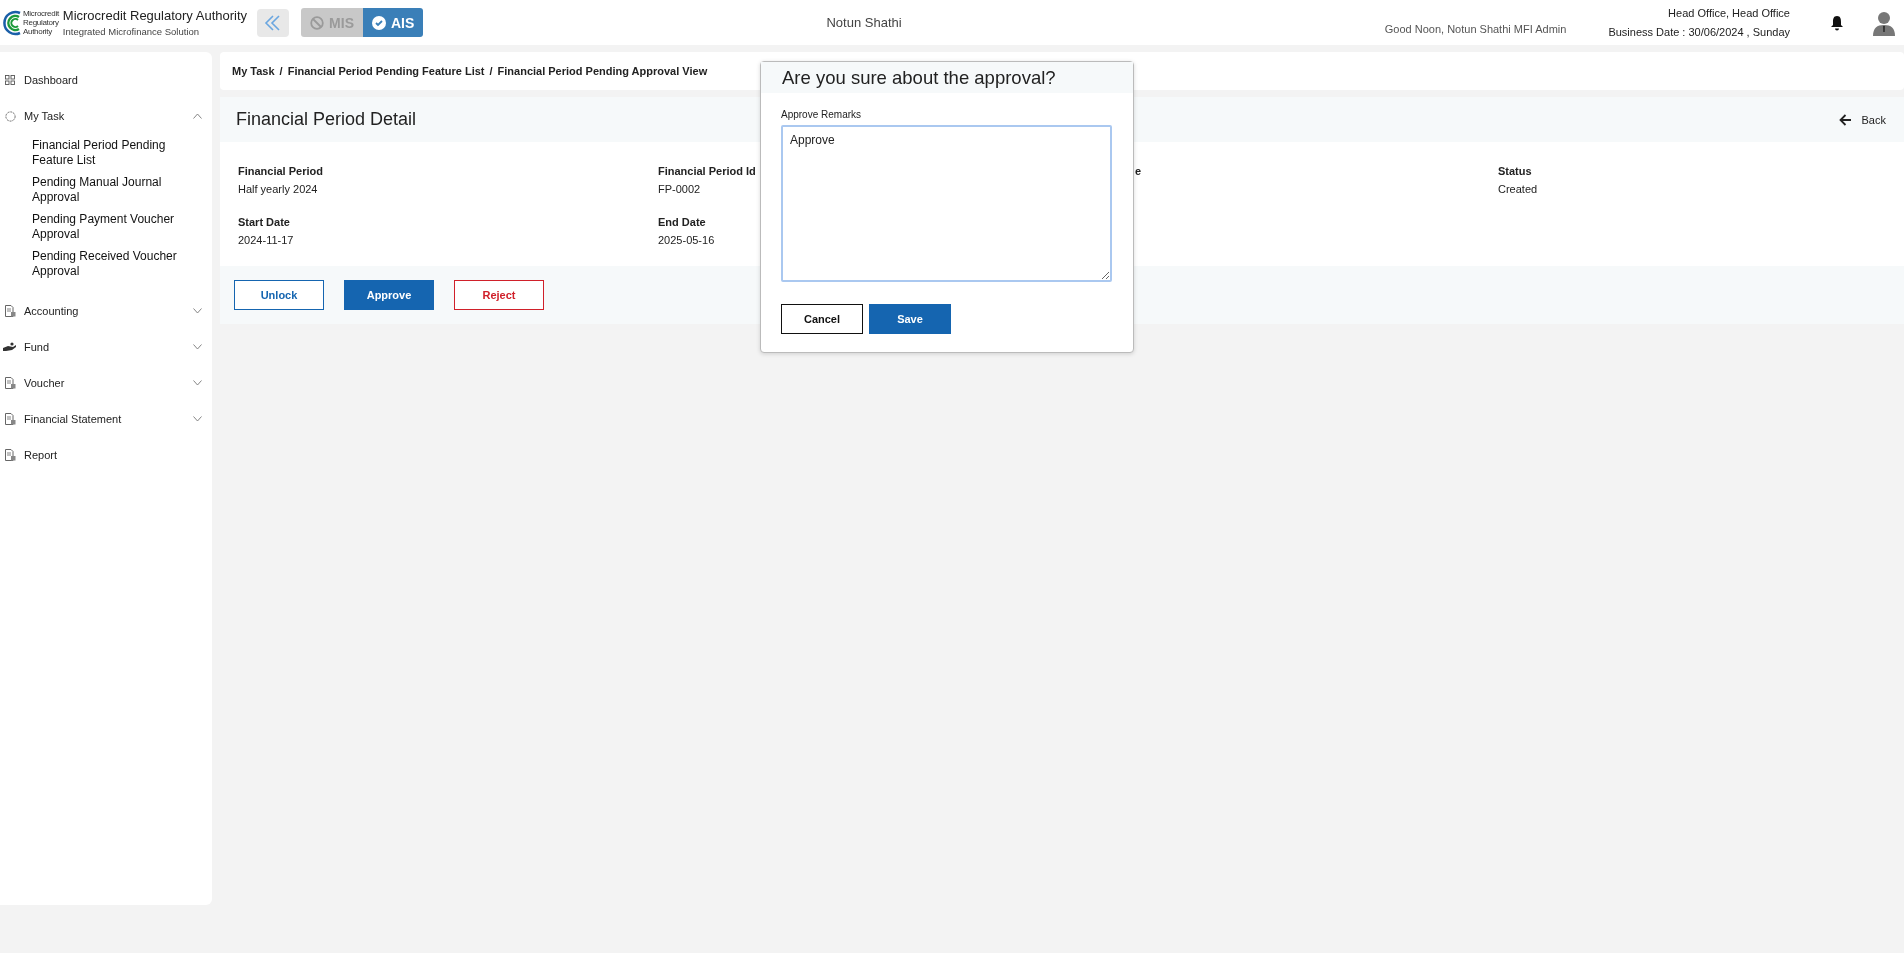 The height and width of the screenshot is (953, 1904). I want to click on check-circle-icon, so click(378, 22).